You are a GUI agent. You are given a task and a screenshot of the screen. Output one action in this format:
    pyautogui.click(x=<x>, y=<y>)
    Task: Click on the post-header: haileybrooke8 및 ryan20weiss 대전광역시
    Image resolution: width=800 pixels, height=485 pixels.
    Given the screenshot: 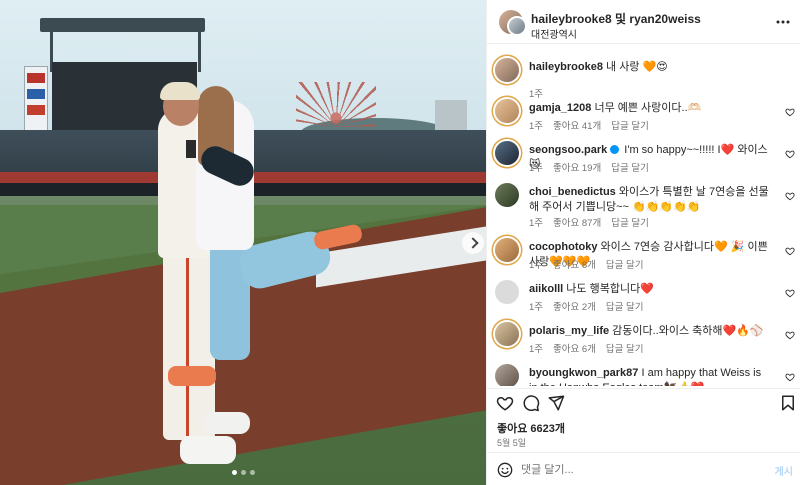 What is the action you would take?
    pyautogui.click(x=643, y=22)
    